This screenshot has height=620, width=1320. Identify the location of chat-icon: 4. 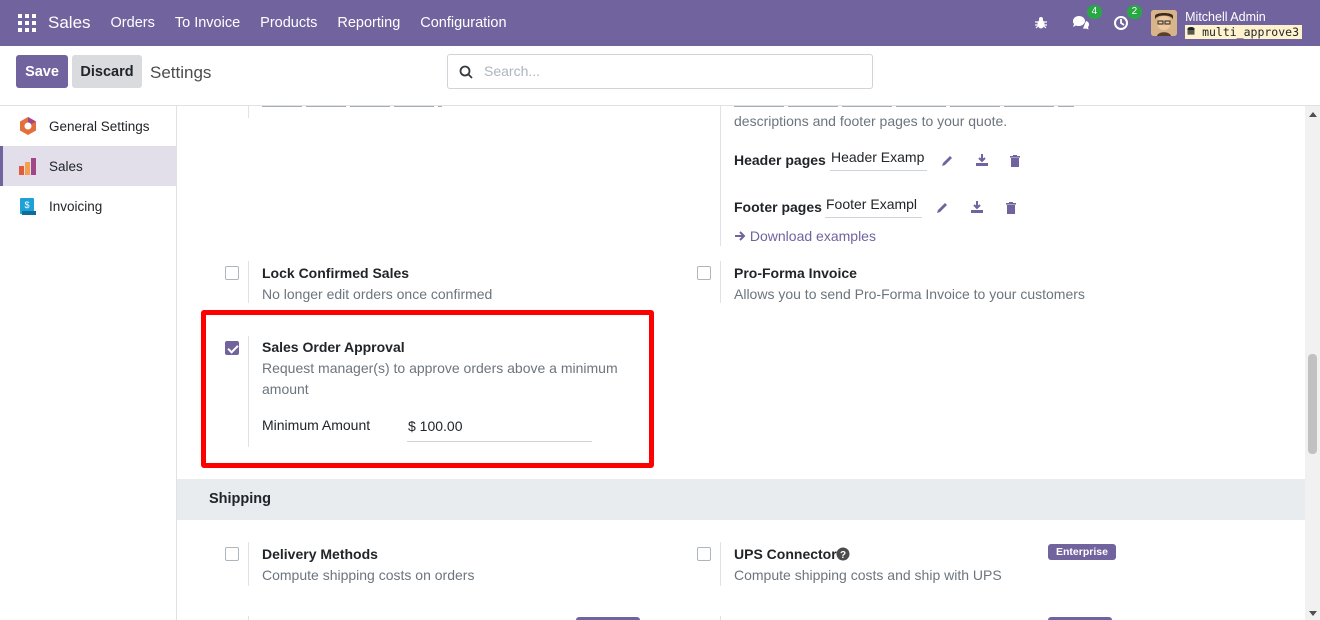
(1087, 19).